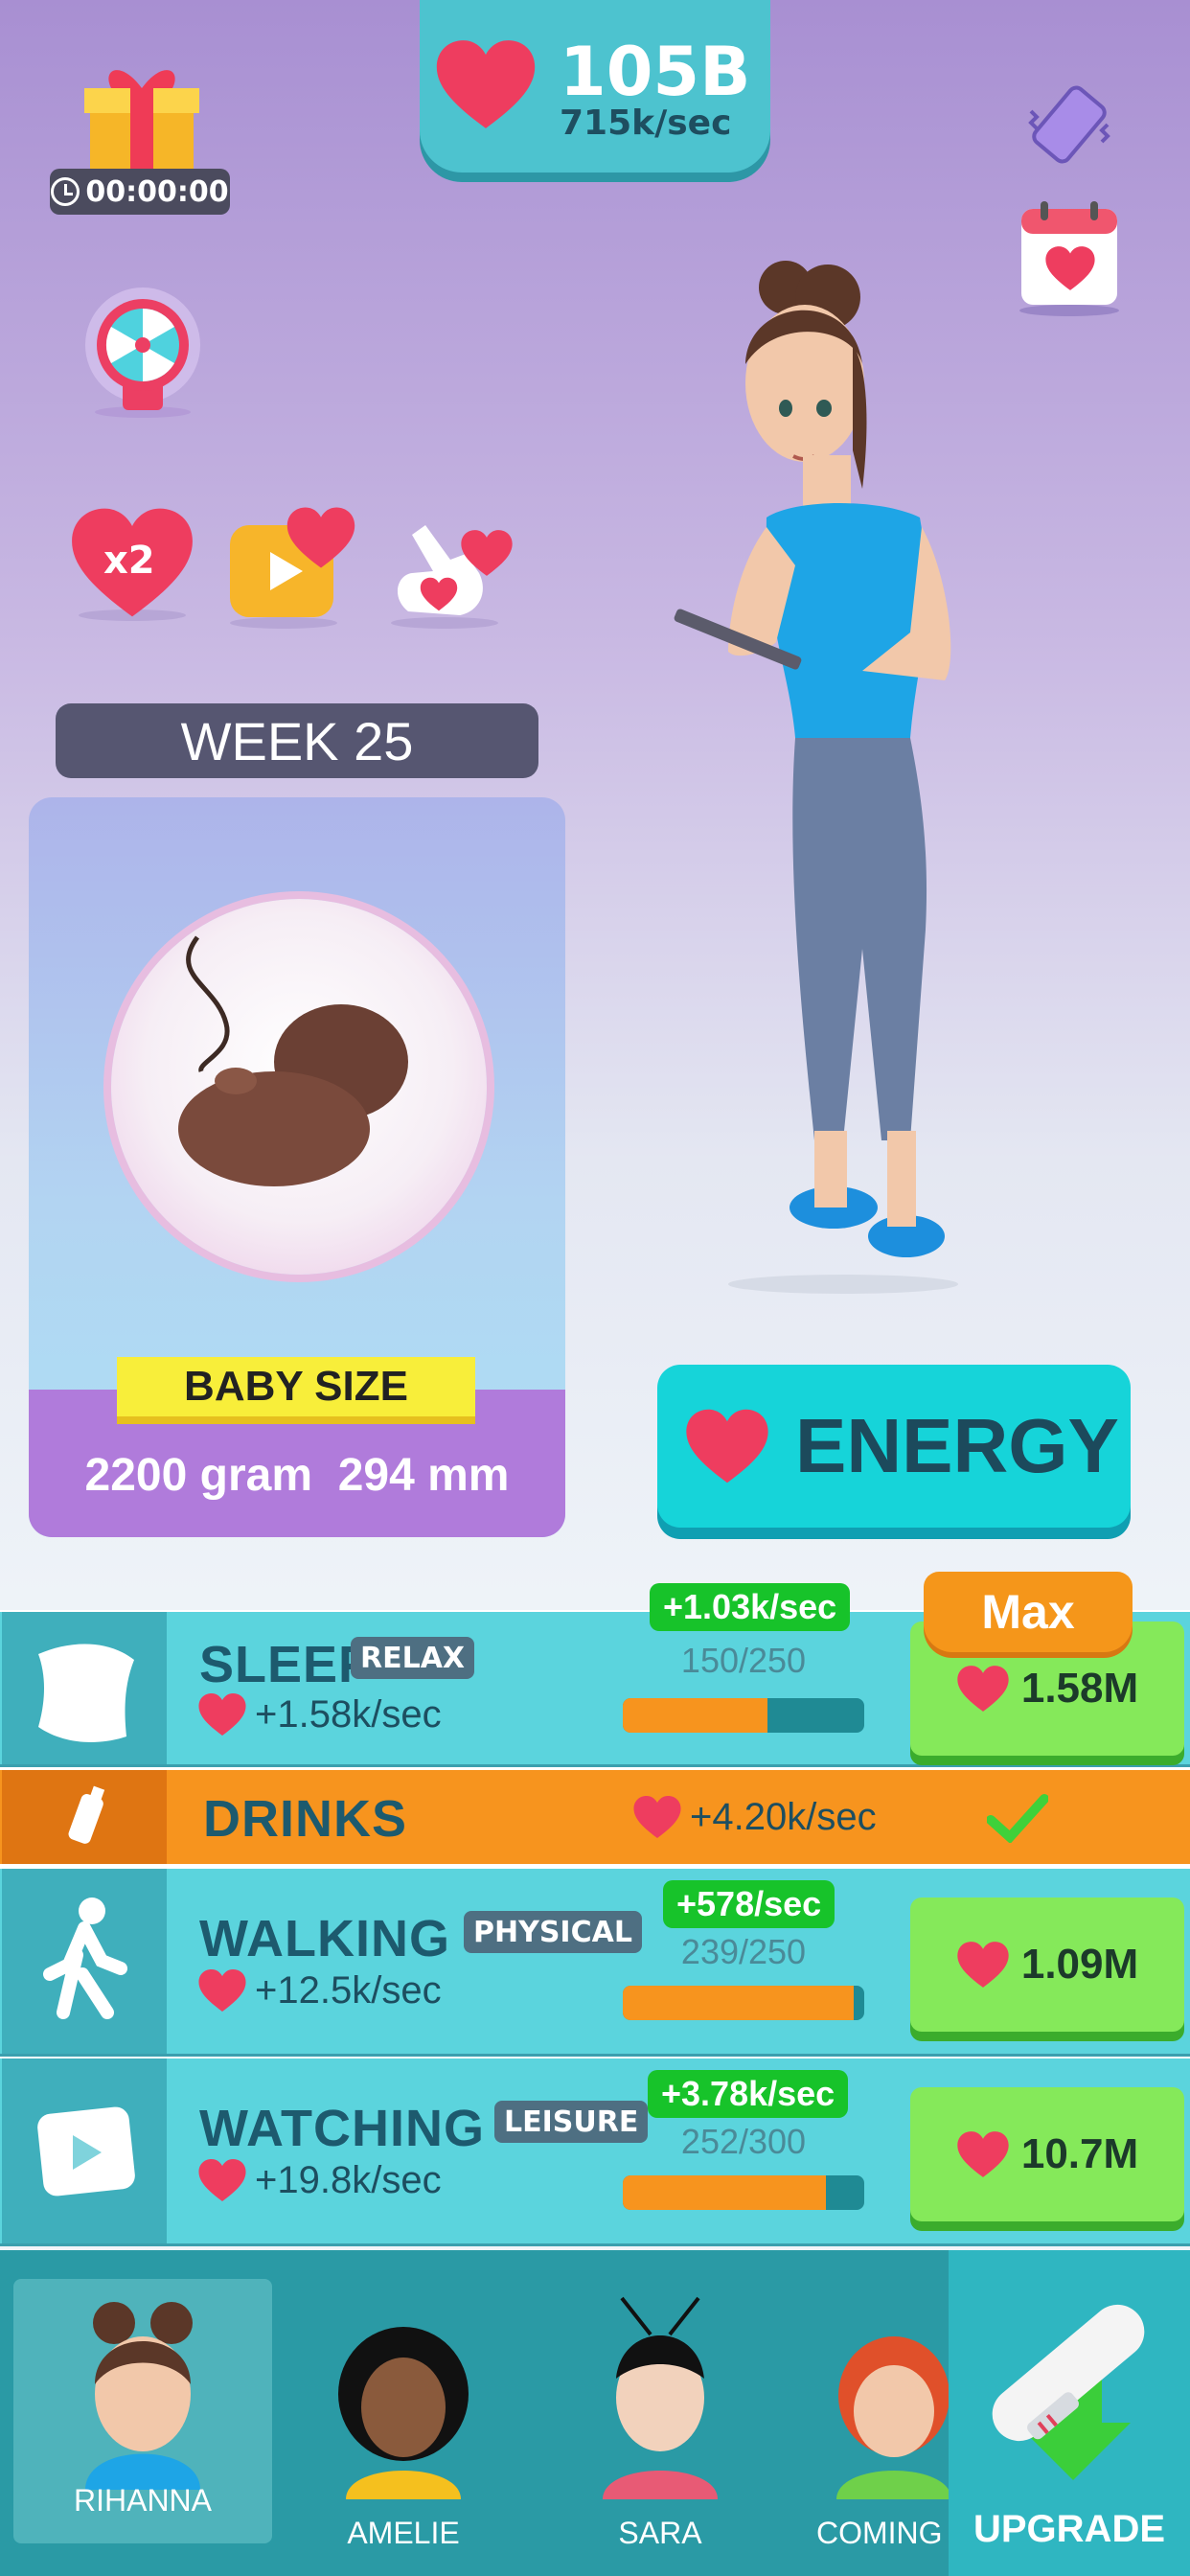 The width and height of the screenshot is (1190, 2576). What do you see at coordinates (749, 1904) in the screenshot?
I see `upgrade-rate-badge: +578/sec` at bounding box center [749, 1904].